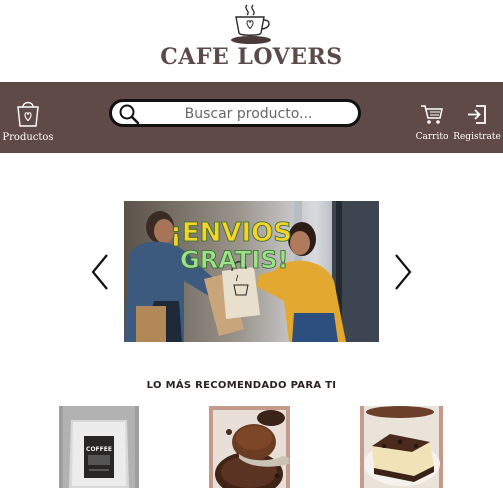 The image size is (503, 488). What do you see at coordinates (129, 114) in the screenshot?
I see `search-icon` at bounding box center [129, 114].